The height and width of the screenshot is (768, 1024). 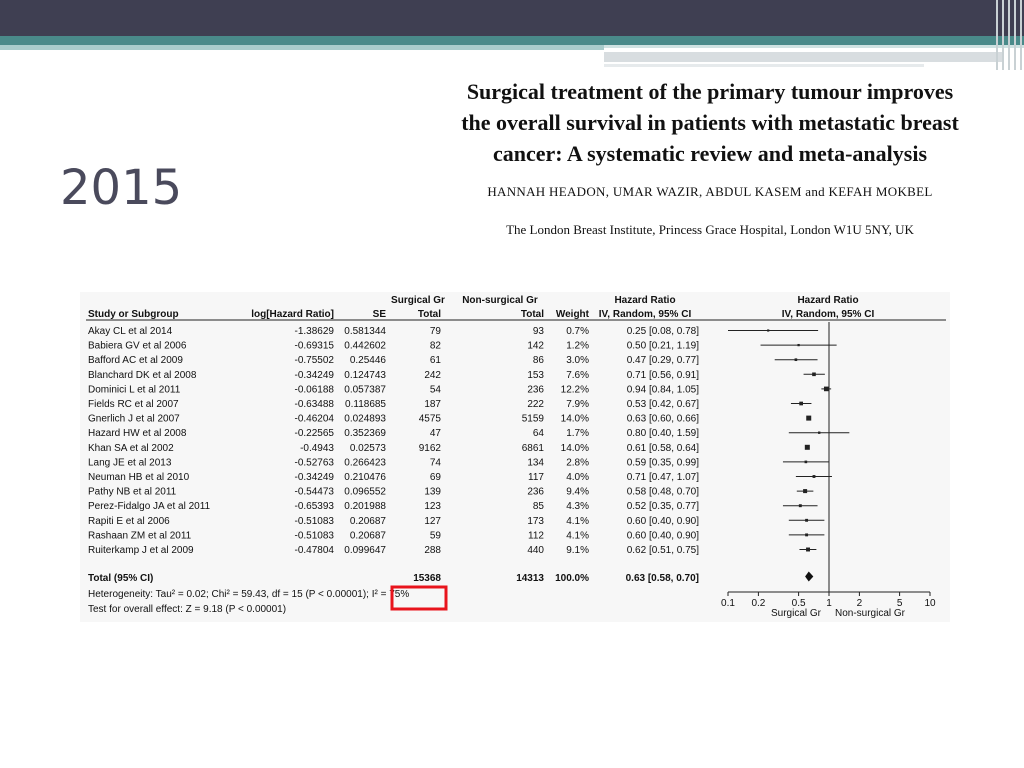 I want to click on cell-n2: 117, so click(x=536, y=477).